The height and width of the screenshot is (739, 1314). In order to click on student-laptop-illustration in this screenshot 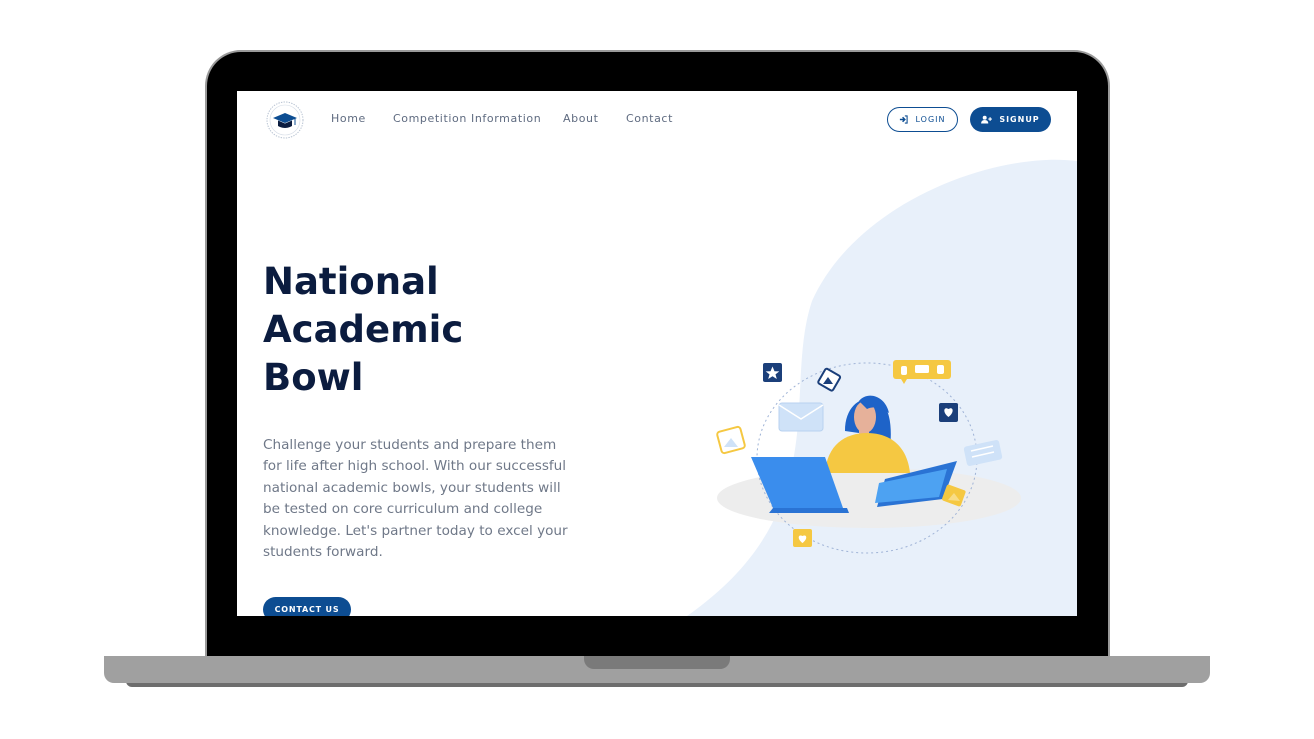, I will do `click(868, 457)`.